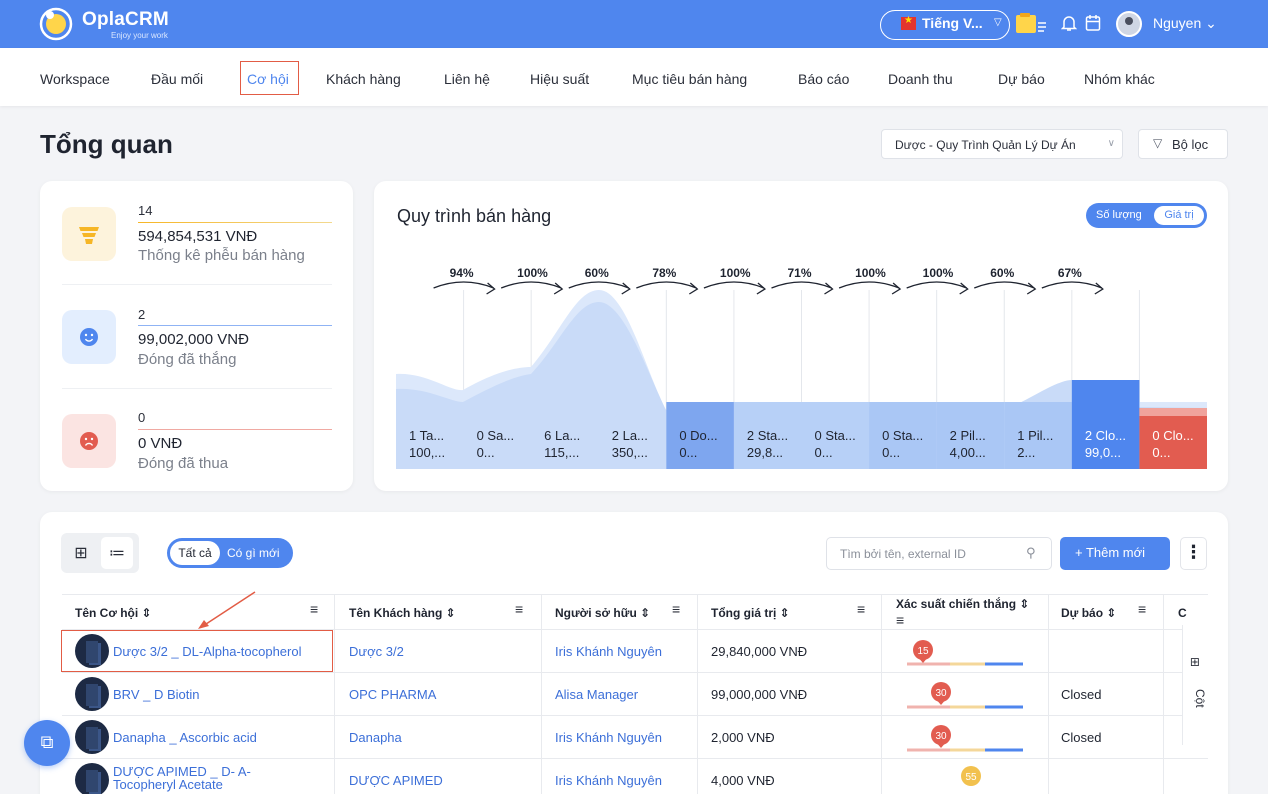 This screenshot has width=1268, height=794. Describe the element at coordinates (376, 651) in the screenshot. I see `customer-link: Dược 3/2` at that location.